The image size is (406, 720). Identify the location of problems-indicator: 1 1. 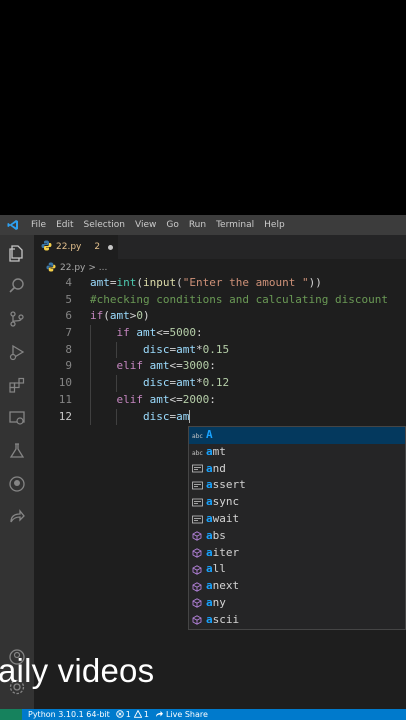
(132, 714).